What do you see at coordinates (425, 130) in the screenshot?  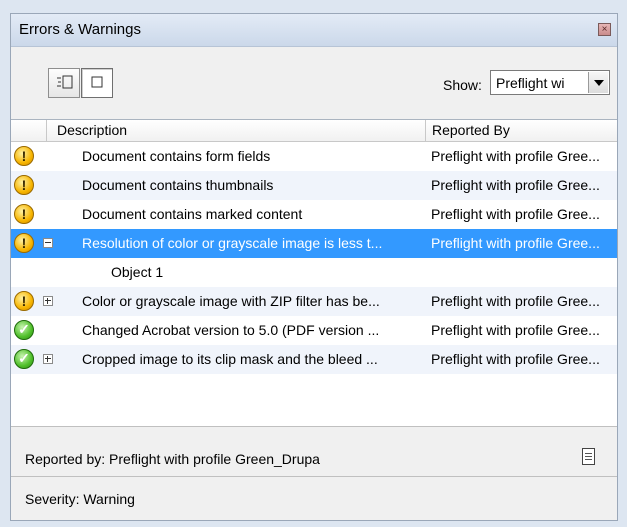 I see `column-divider` at bounding box center [425, 130].